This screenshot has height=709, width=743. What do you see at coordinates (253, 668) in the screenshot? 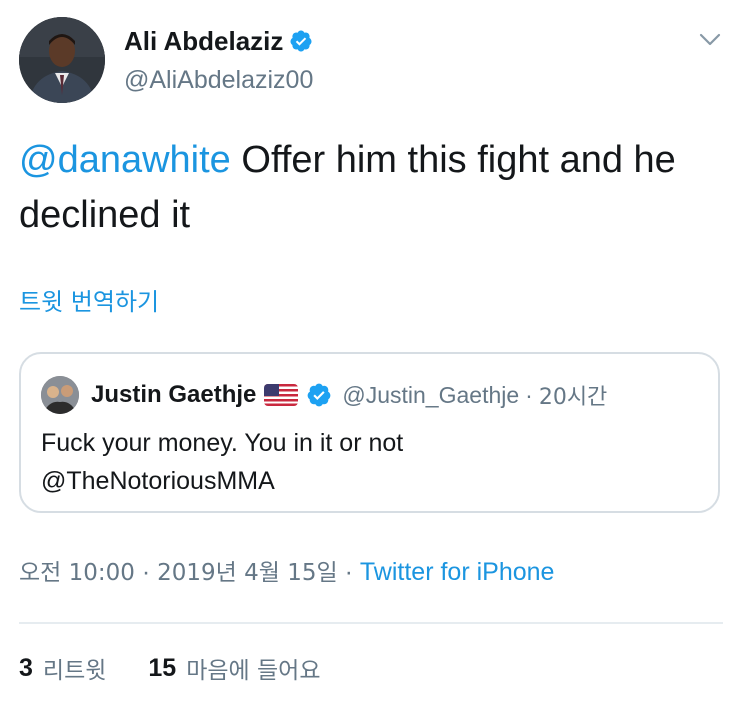
I see `likes-label: 마음에 들어요` at bounding box center [253, 668].